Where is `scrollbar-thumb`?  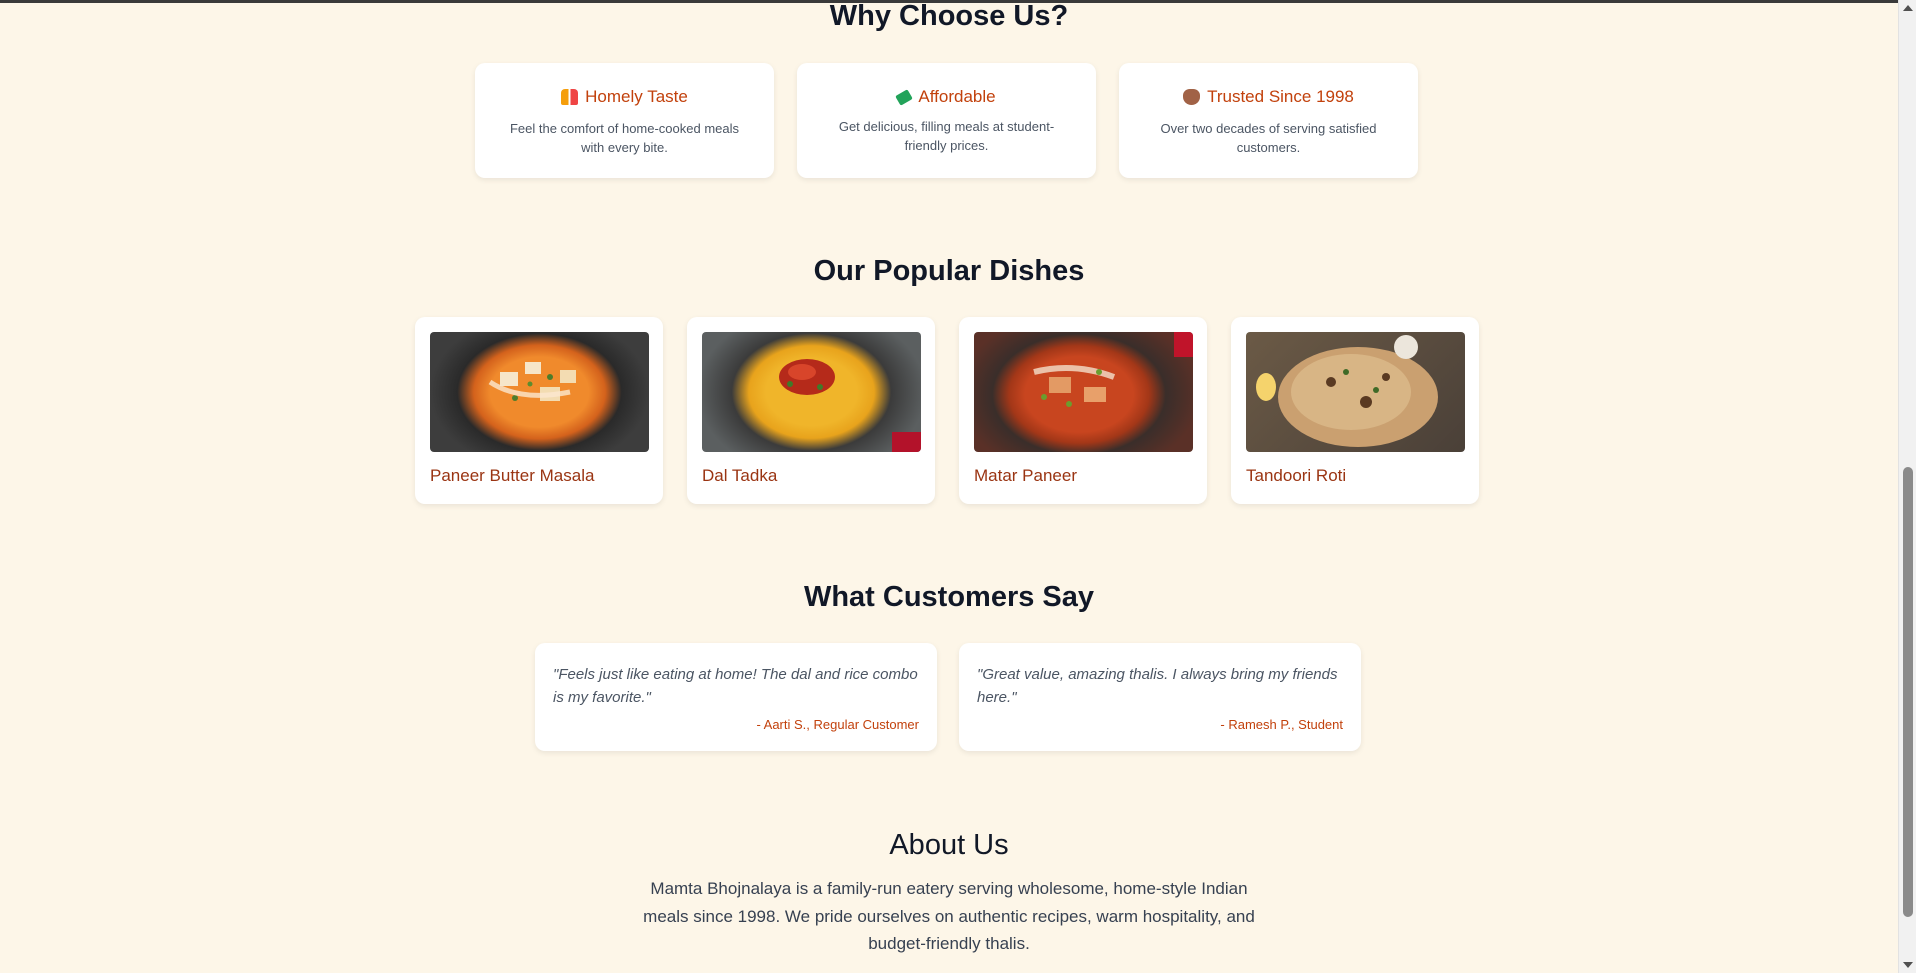
scrollbar-thumb is located at coordinates (1908, 692).